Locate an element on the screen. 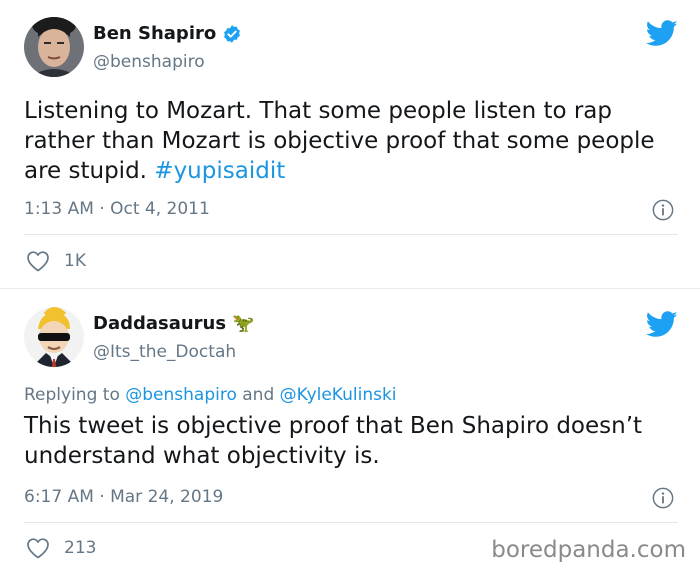  like-count: 213 is located at coordinates (80, 548).